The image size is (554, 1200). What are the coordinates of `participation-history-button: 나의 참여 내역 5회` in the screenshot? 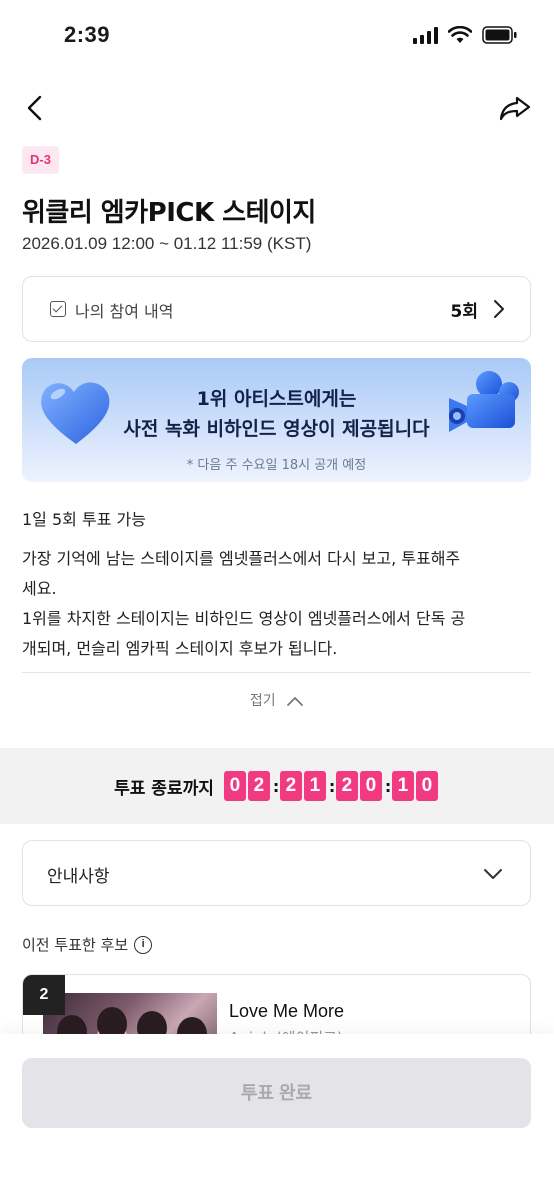 It's located at (276, 309).